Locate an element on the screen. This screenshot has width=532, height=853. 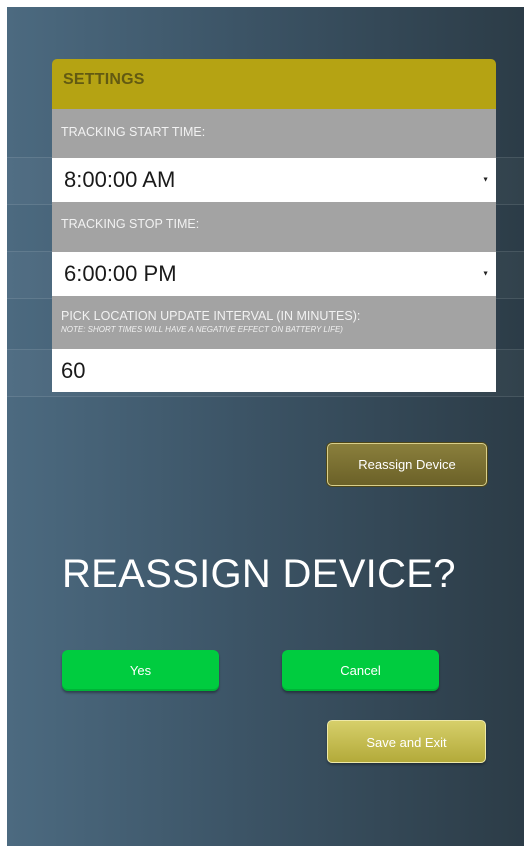
yes-button: Yes is located at coordinates (140, 670).